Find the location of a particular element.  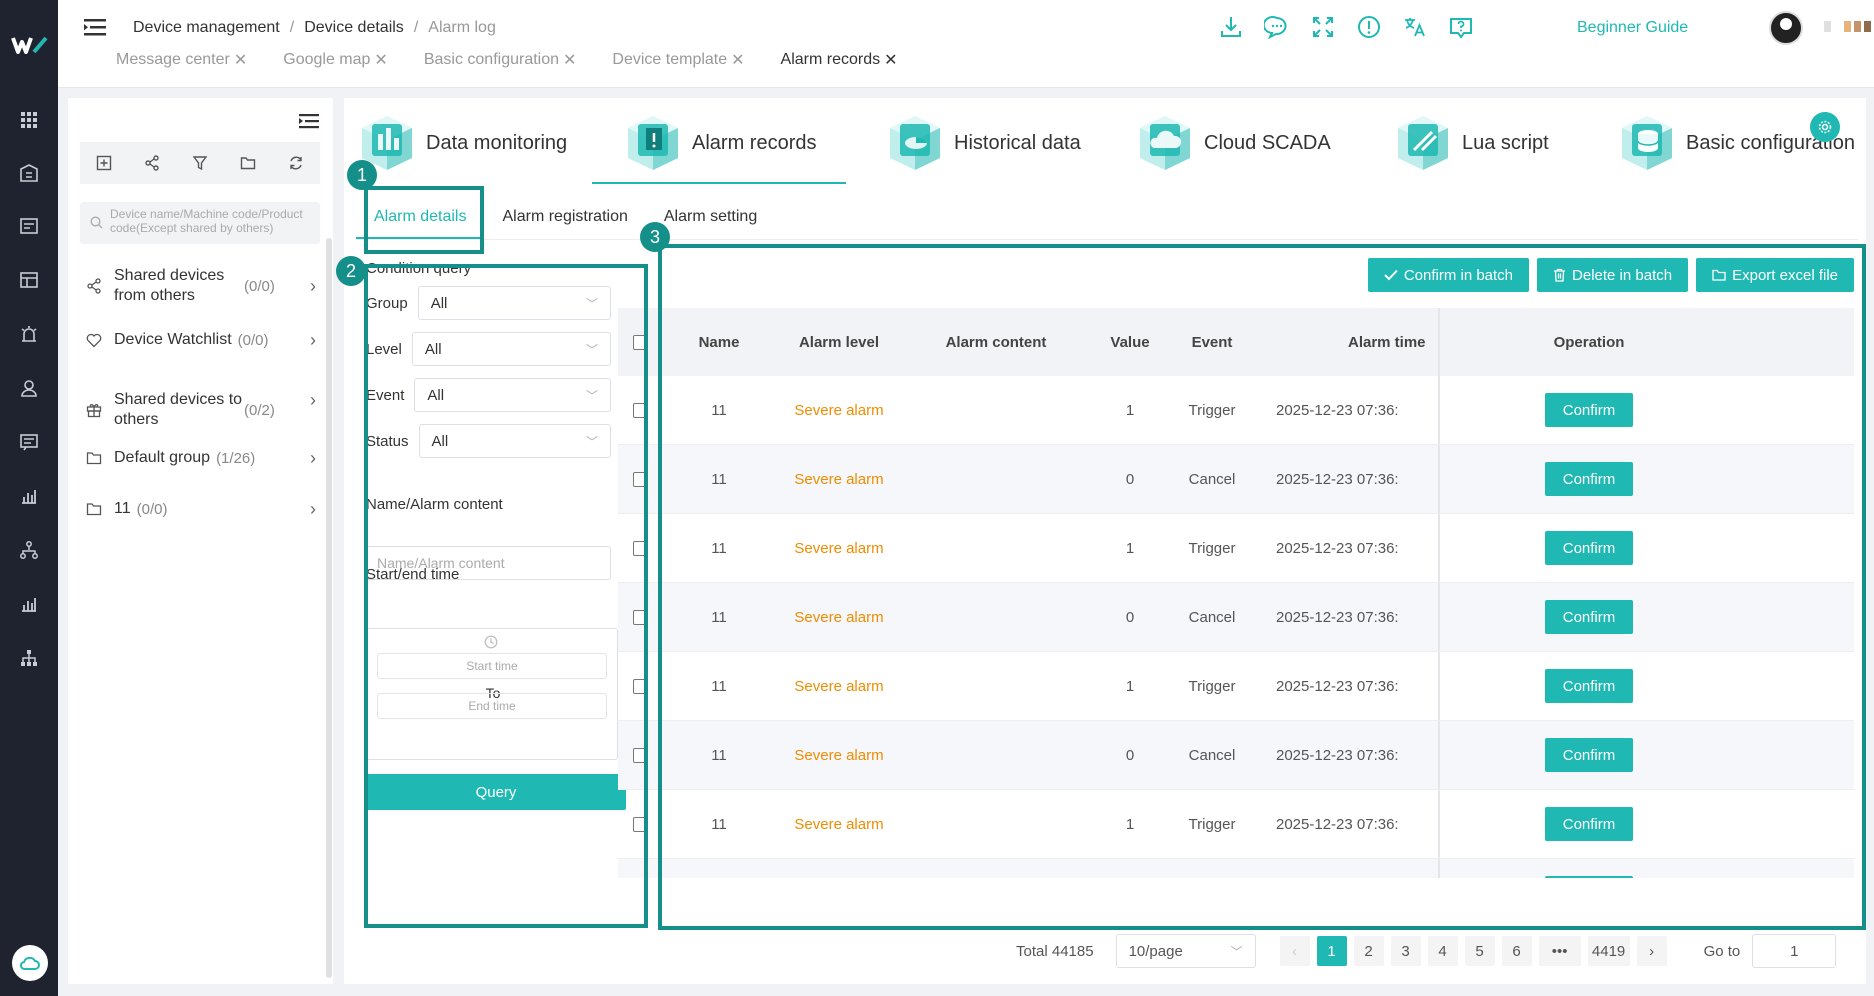

collapse-icon is located at coordinates (309, 121).